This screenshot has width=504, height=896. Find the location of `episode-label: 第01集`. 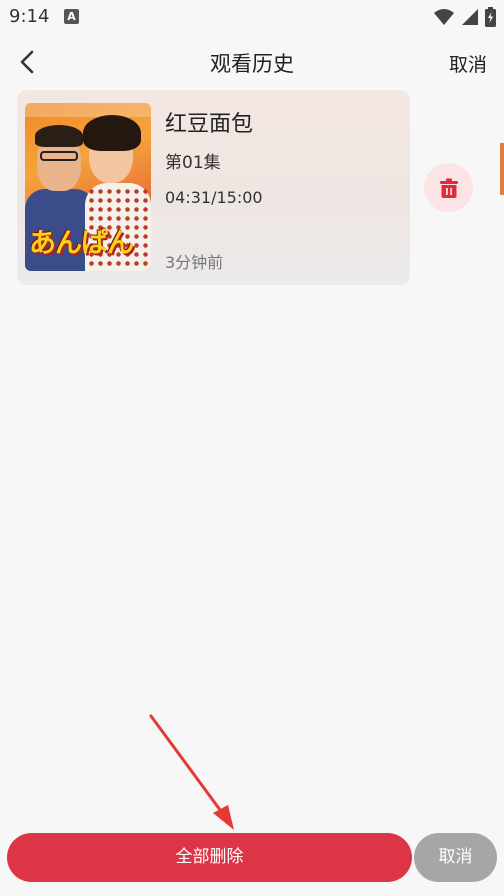

episode-label: 第01集 is located at coordinates (193, 163).